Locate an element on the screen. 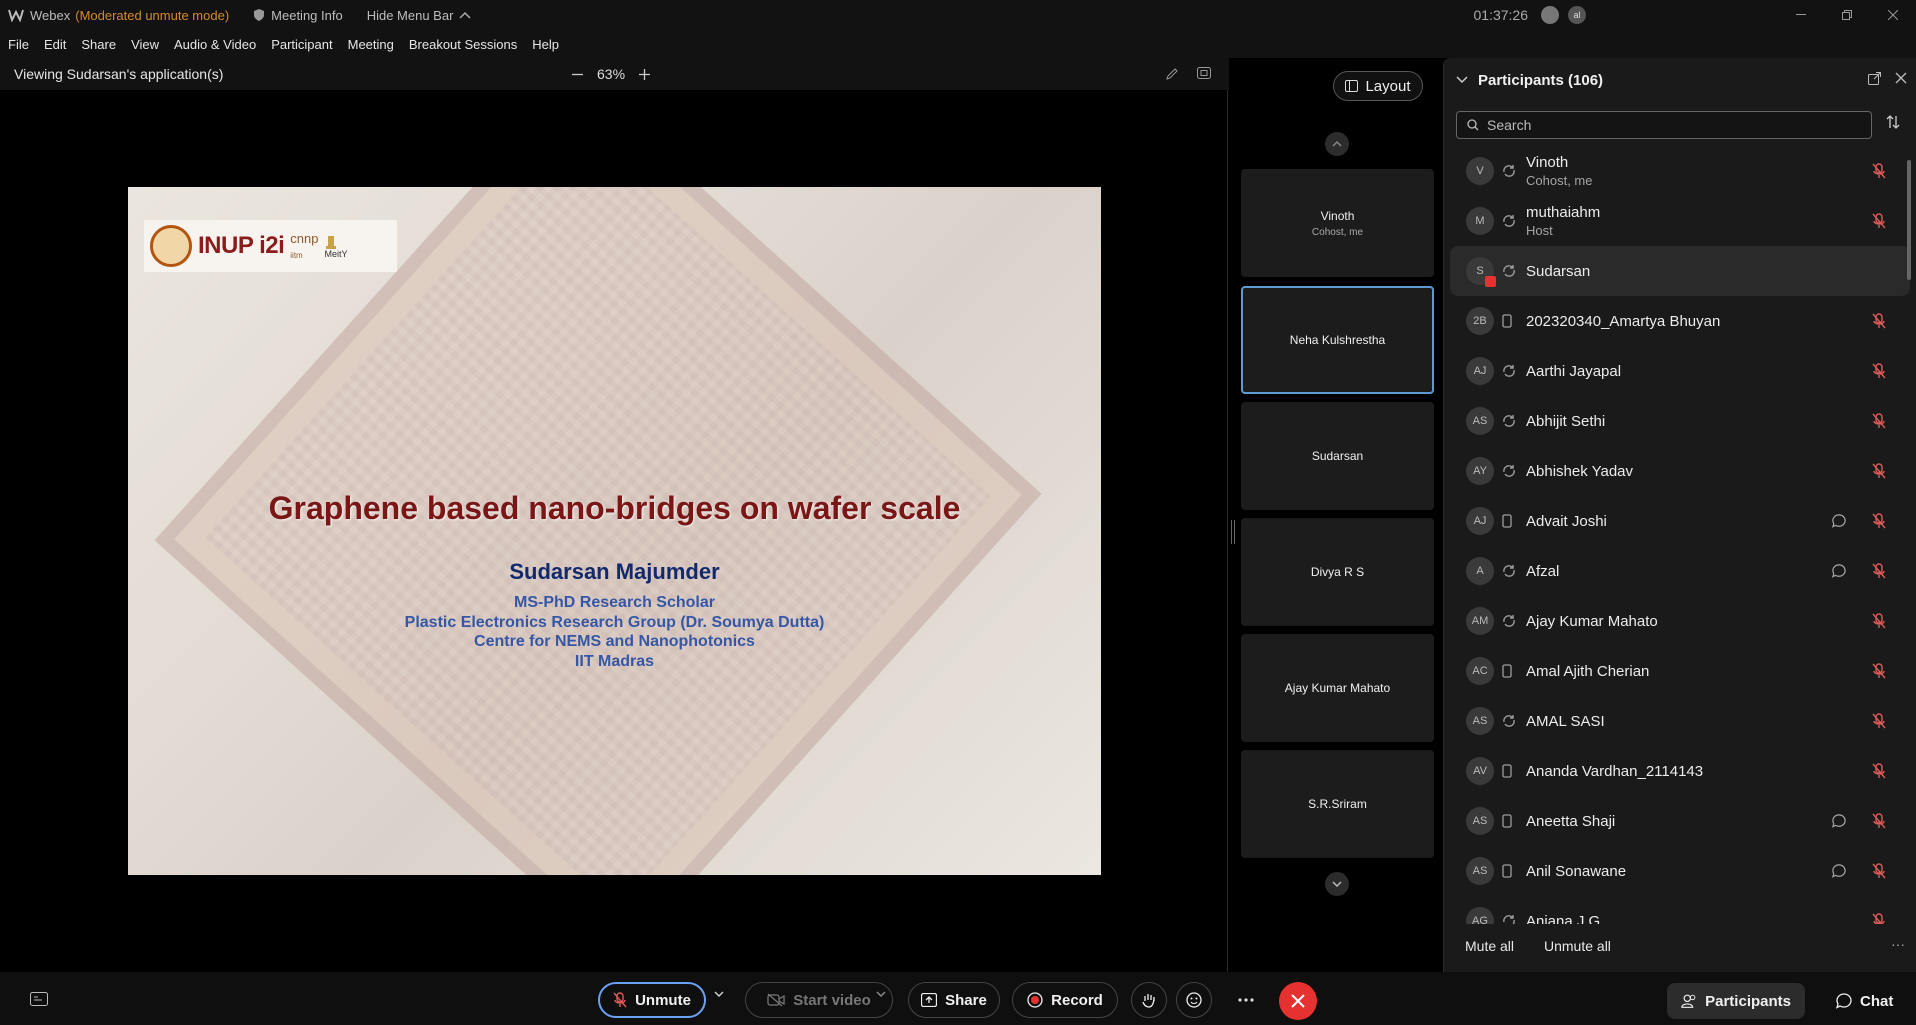 The width and height of the screenshot is (1916, 1025). participant-list-scrollbar is located at coordinates (1909, 220).